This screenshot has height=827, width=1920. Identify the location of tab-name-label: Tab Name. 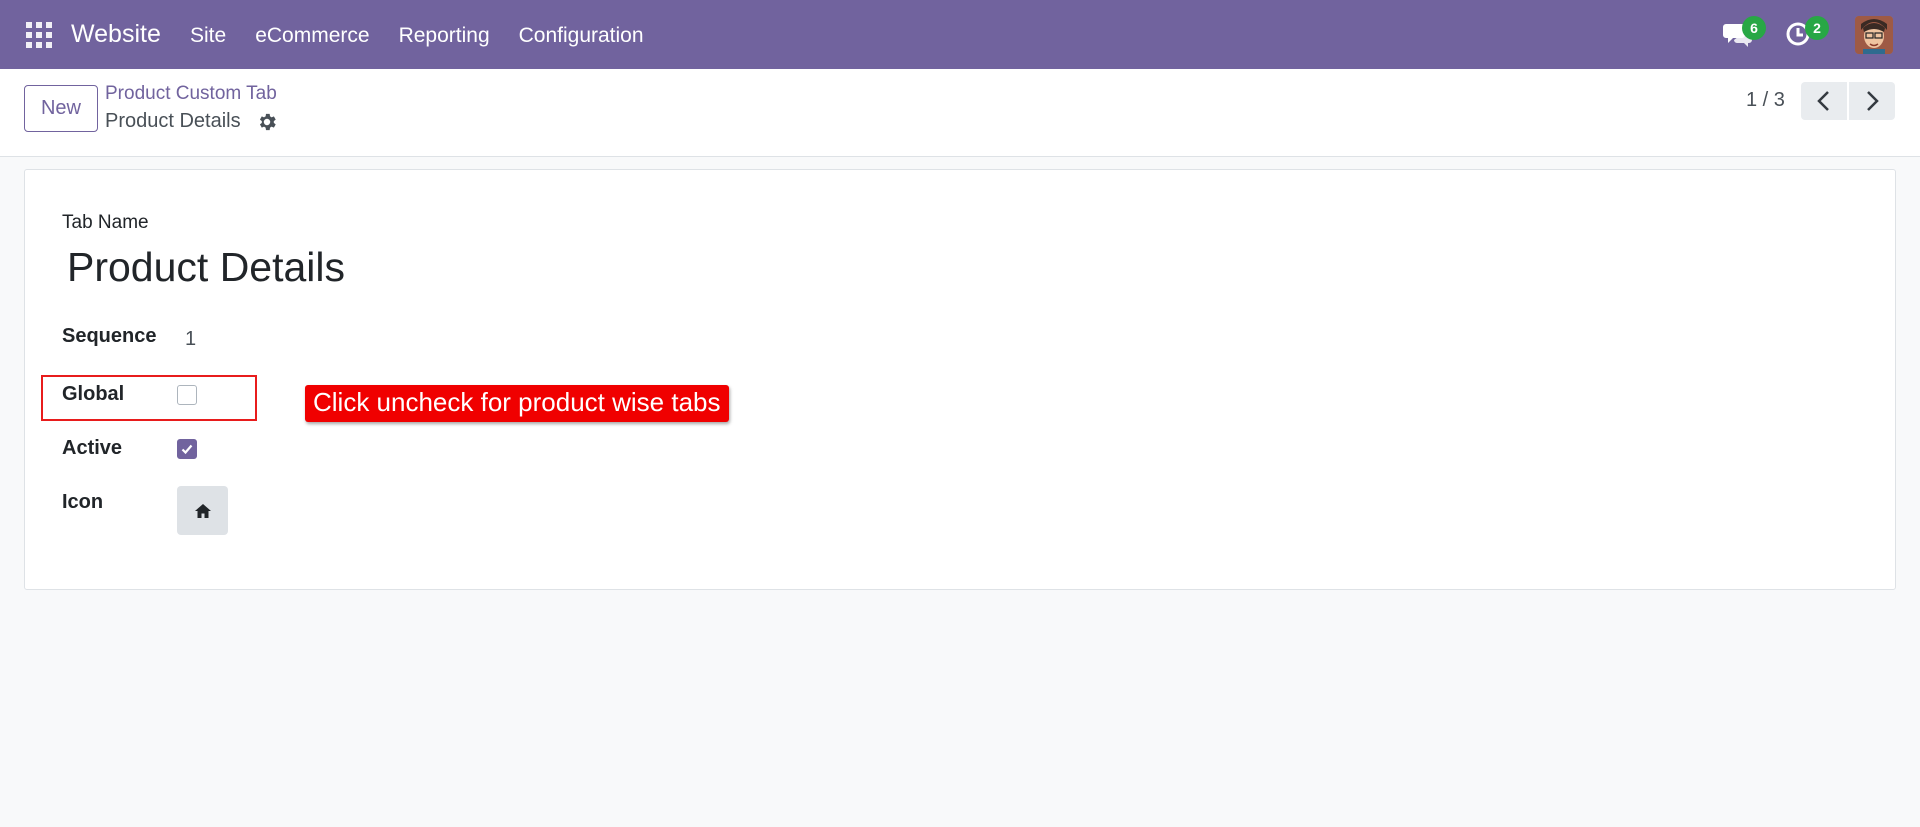
(105, 222).